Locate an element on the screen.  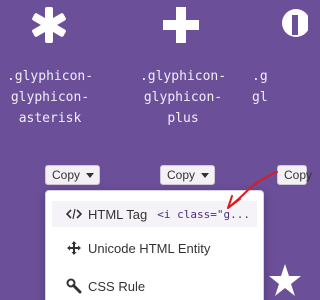
menu-item-label: HTML Tag is located at coordinates (118, 214).